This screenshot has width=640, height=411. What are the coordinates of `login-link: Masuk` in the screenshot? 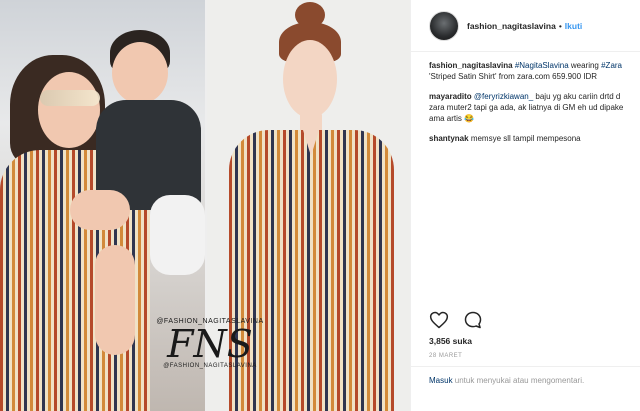 It's located at (441, 380).